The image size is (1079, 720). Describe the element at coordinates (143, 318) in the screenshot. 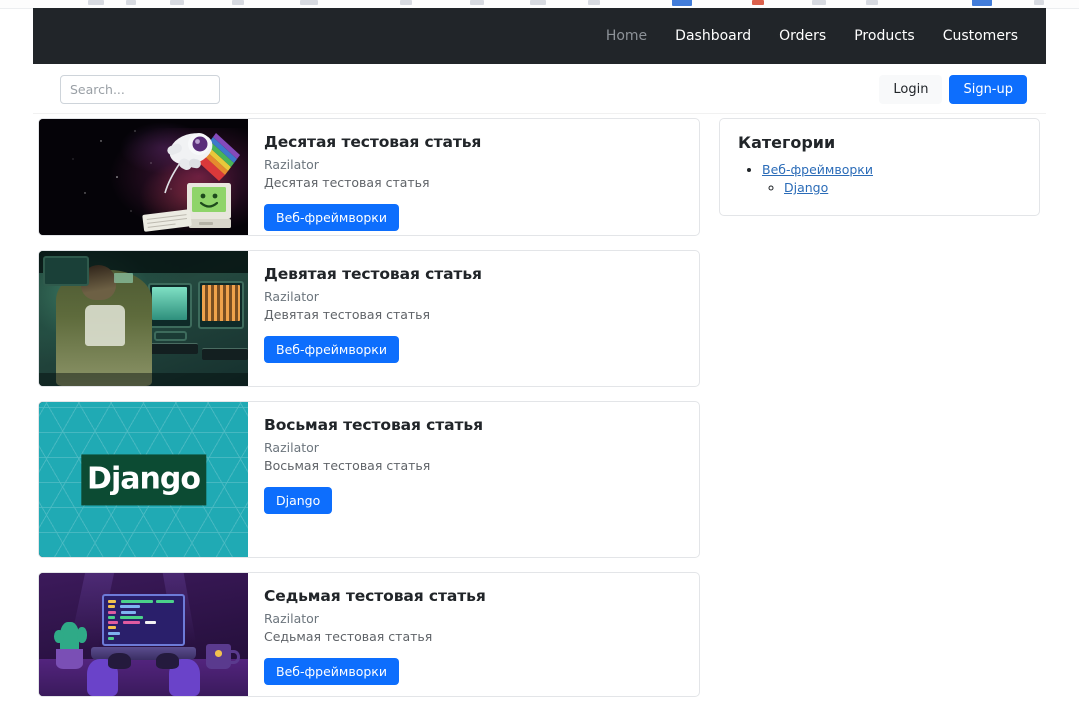

I see `article-image-retro-computer-desk-photo` at that location.